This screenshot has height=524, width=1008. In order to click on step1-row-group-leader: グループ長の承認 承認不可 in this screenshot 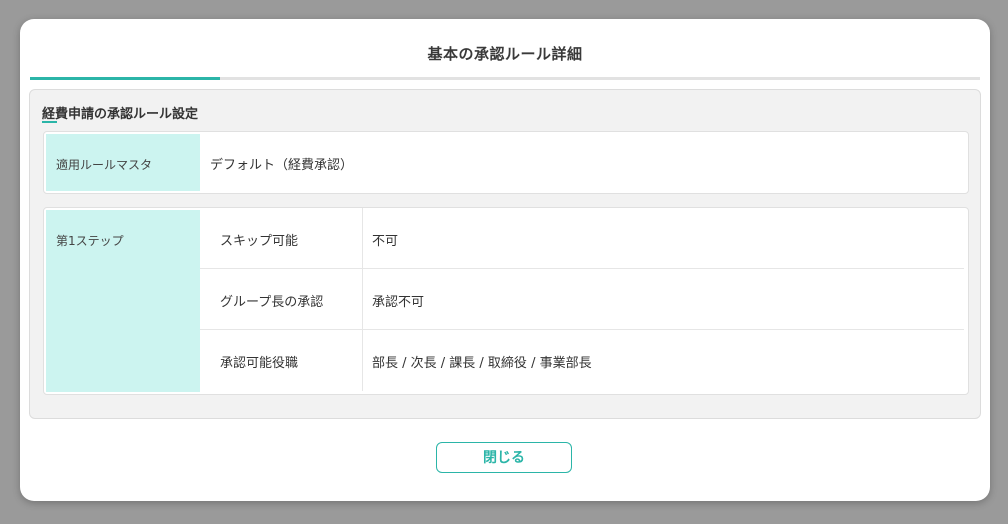, I will do `click(582, 299)`.